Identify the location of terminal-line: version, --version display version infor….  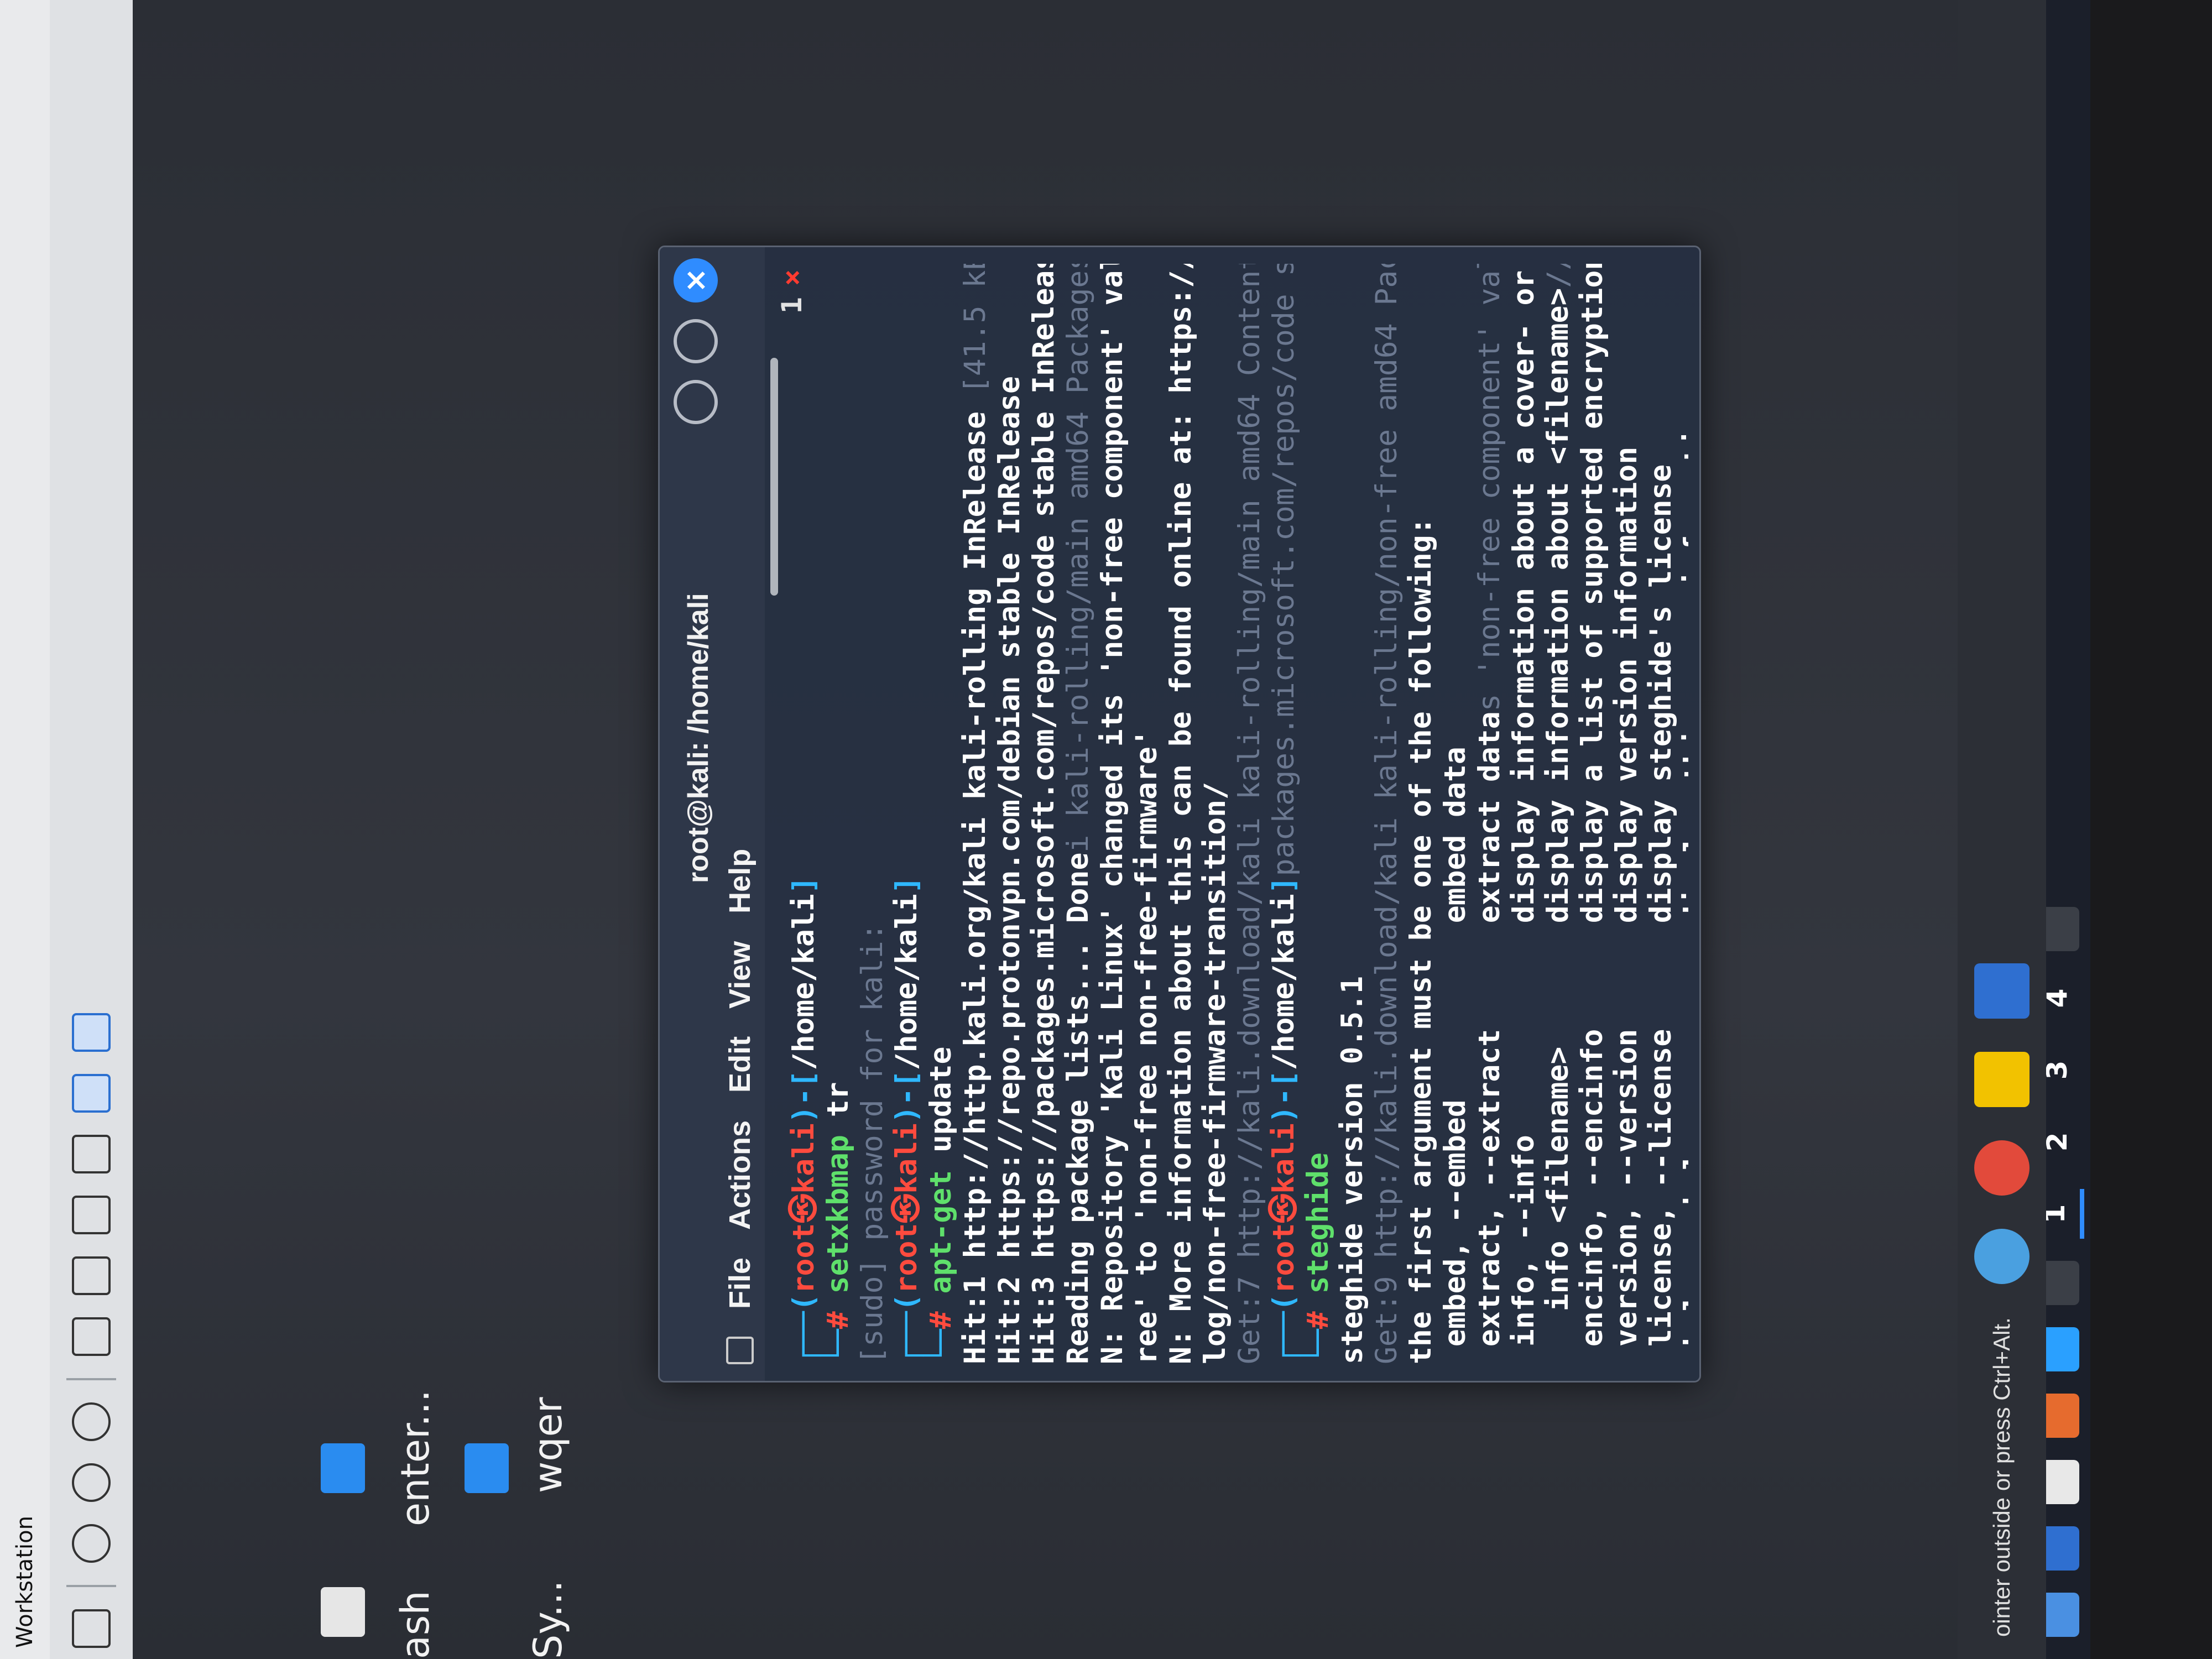
(1627, 814).